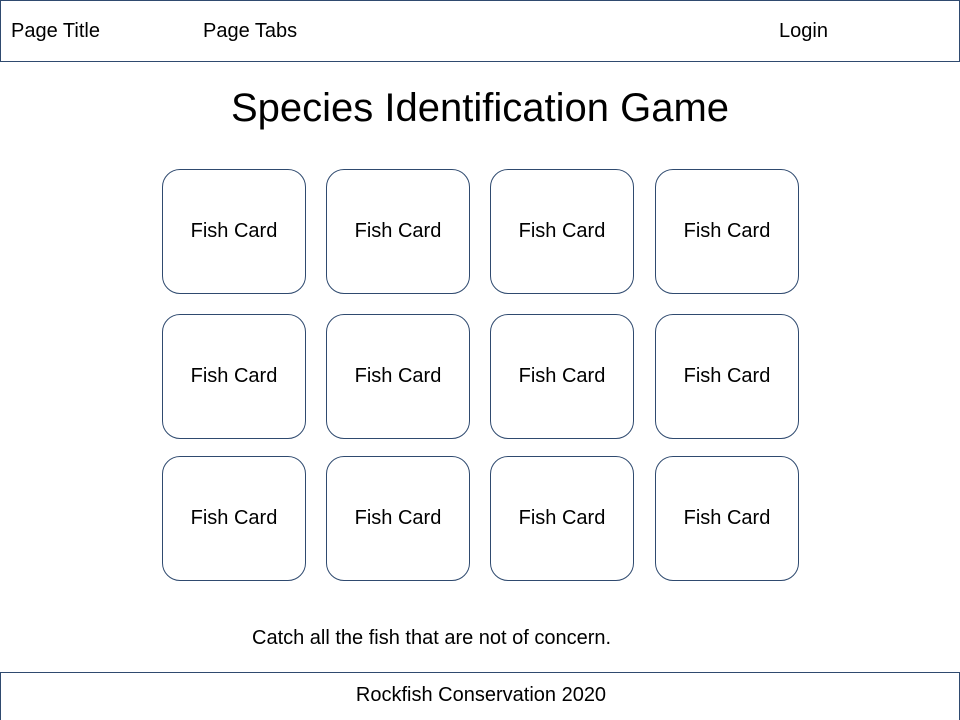 This screenshot has height=720, width=960. I want to click on game-title: Species Identification Game, so click(480, 108).